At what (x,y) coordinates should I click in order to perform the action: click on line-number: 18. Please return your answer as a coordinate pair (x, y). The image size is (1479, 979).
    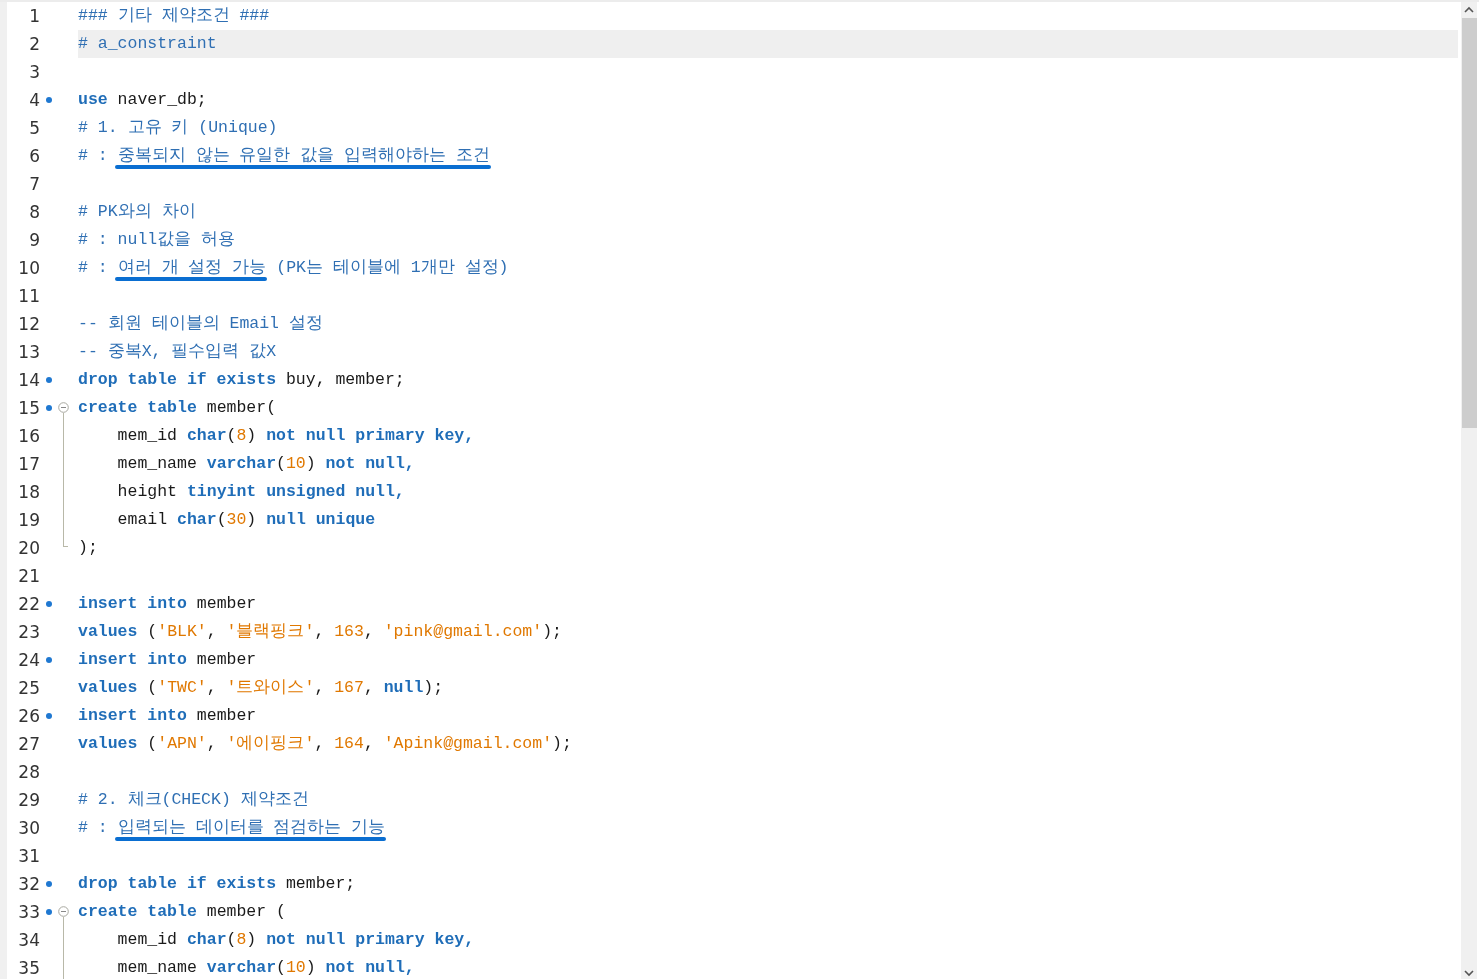
    Looking at the image, I should click on (28, 492).